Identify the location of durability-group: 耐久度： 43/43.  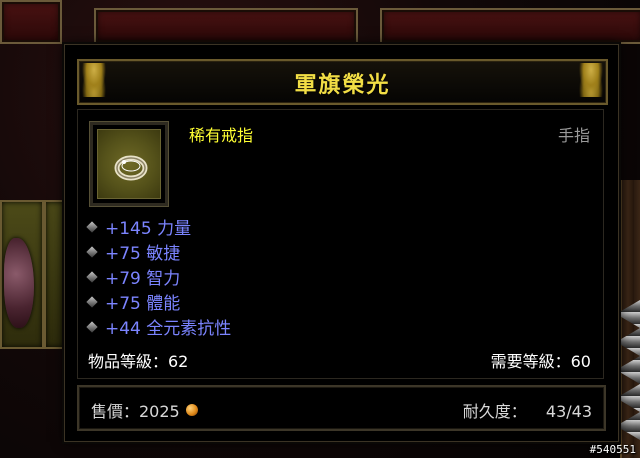
(527, 410).